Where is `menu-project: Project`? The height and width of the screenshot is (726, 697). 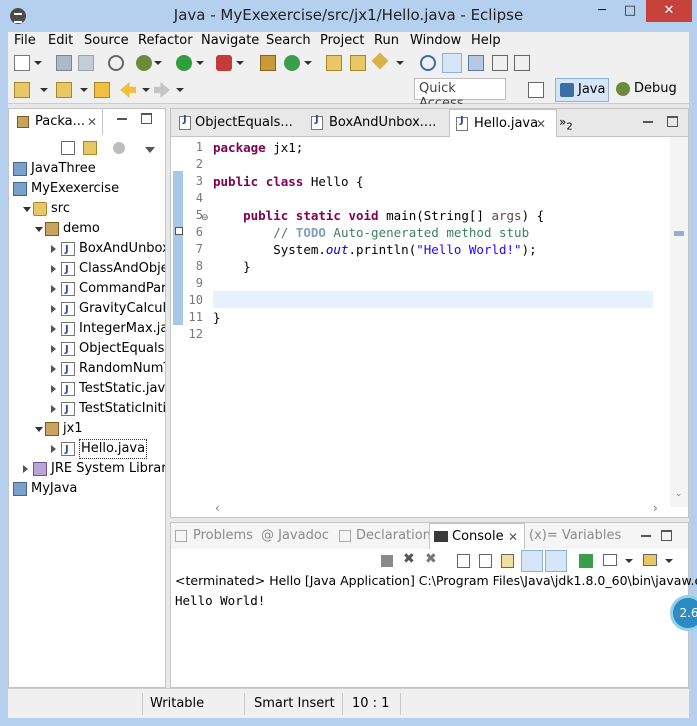 menu-project: Project is located at coordinates (342, 40).